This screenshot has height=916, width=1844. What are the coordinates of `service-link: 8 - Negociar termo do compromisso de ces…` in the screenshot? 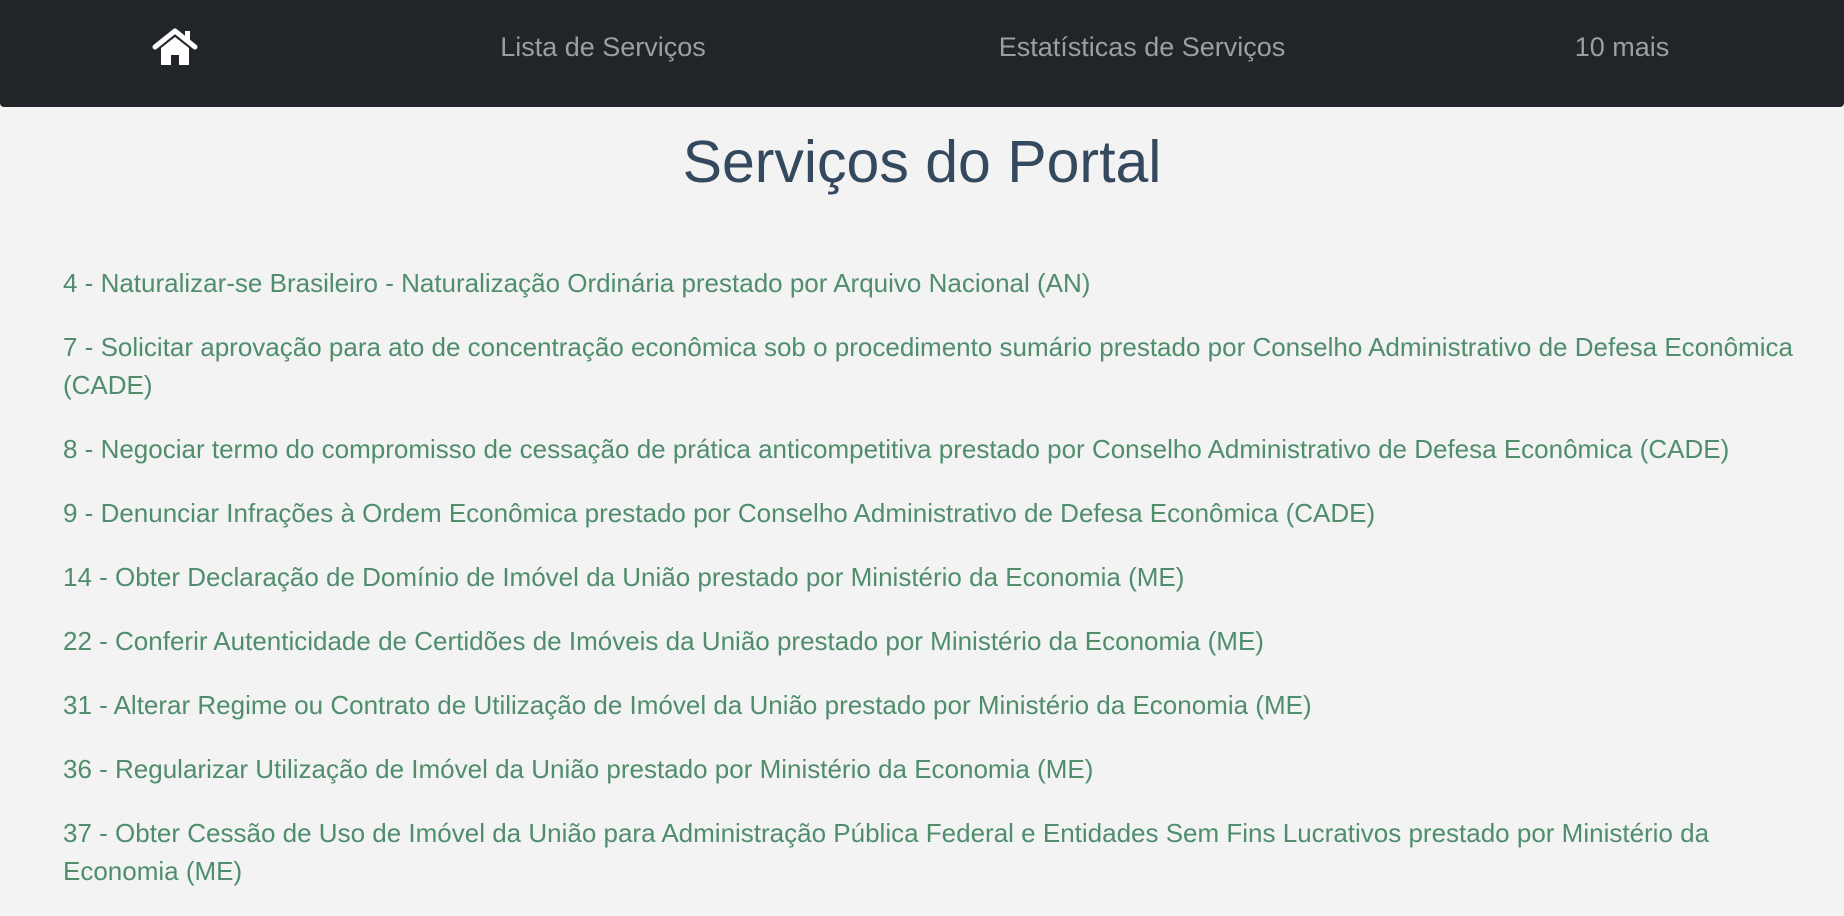 It's located at (933, 449).